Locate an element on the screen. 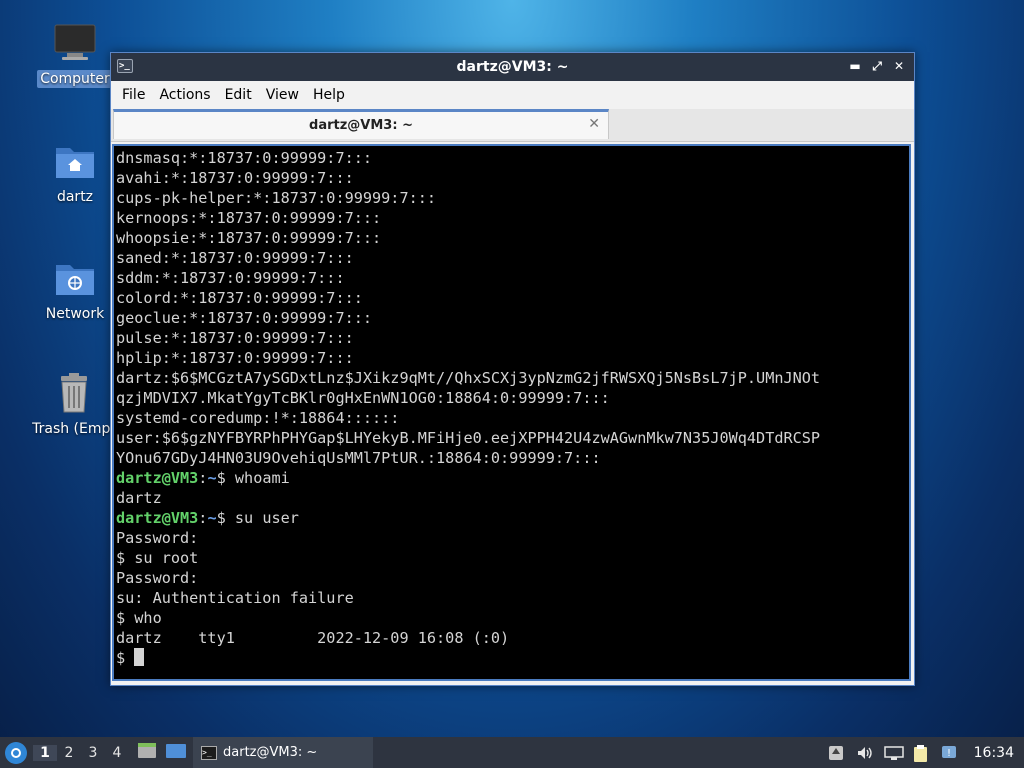 This screenshot has width=1024, height=768. terminal-line: kernoops:*:18737:0:99999:7::: is located at coordinates (249, 218).